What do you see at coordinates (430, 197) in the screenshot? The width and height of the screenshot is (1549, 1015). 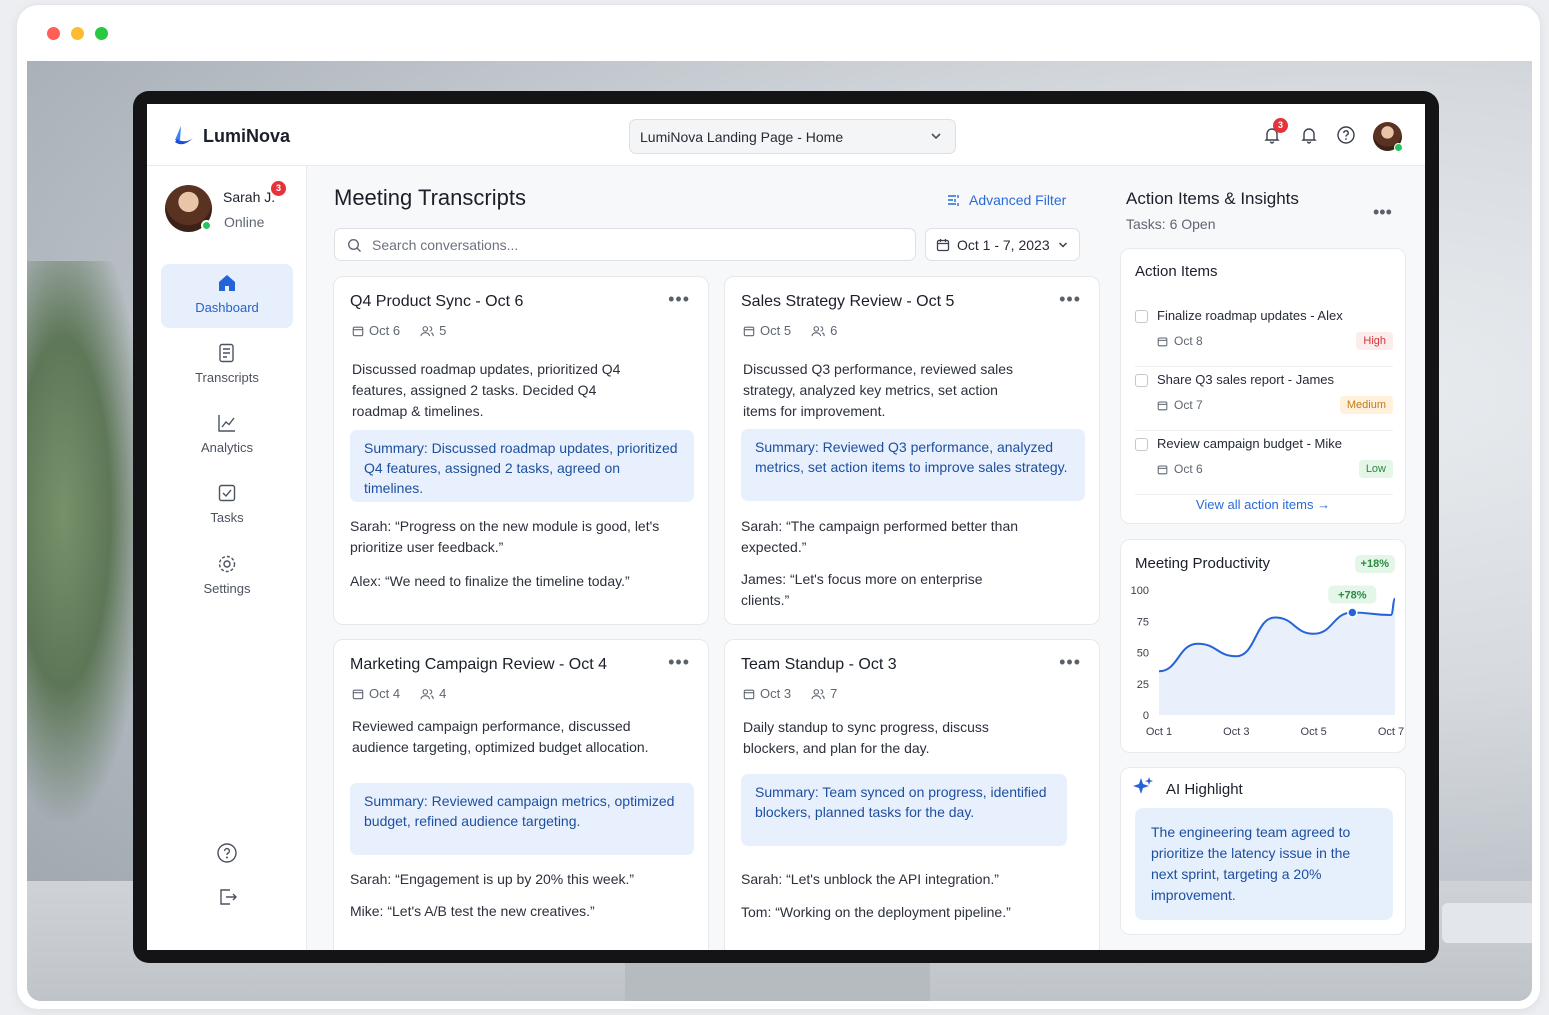 I see `page-title: Meeting Transcripts` at bounding box center [430, 197].